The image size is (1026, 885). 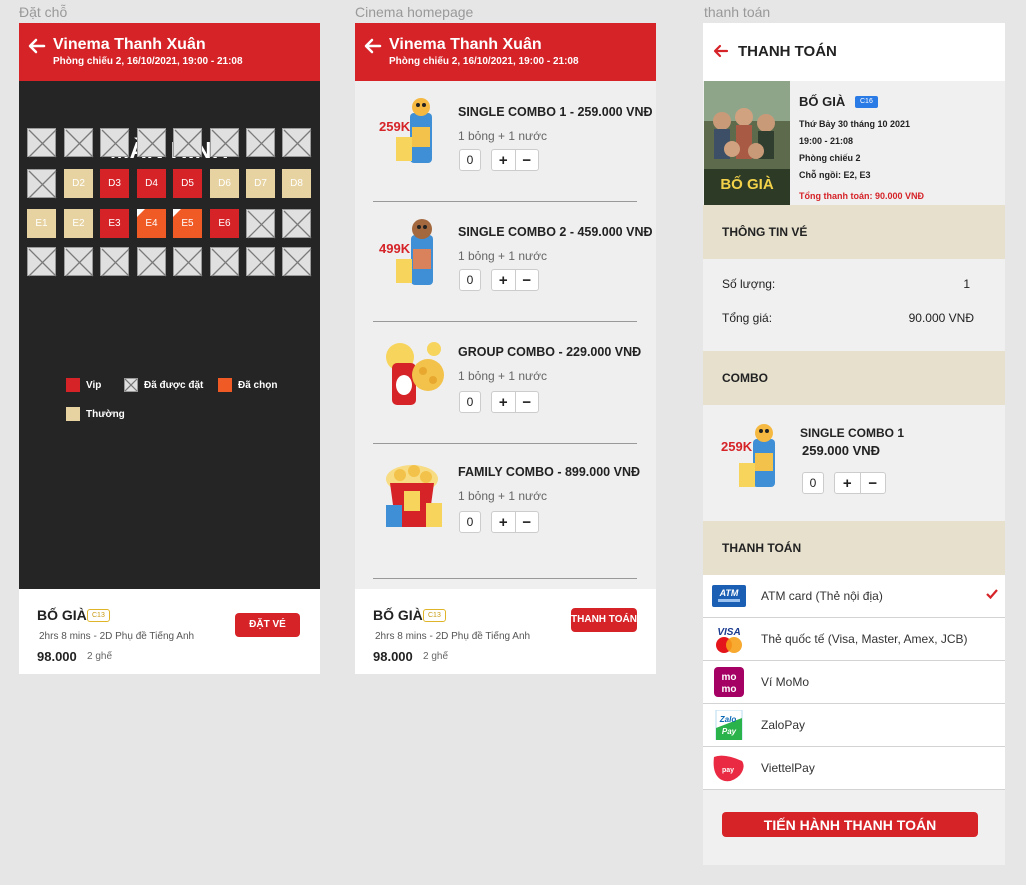 I want to click on seat-label: D6, so click(x=224, y=183).